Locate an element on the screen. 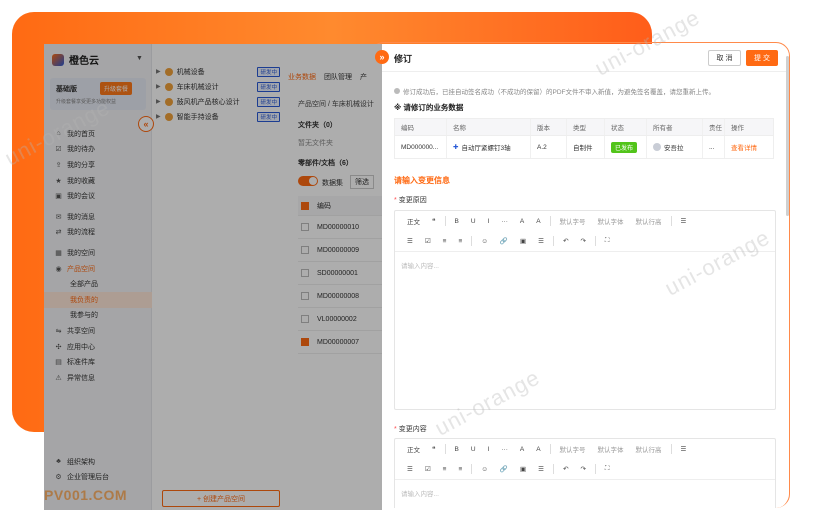 The height and width of the screenshot is (522, 817). drawer-header: 修订 取 消 提 交 is located at coordinates (585, 58).